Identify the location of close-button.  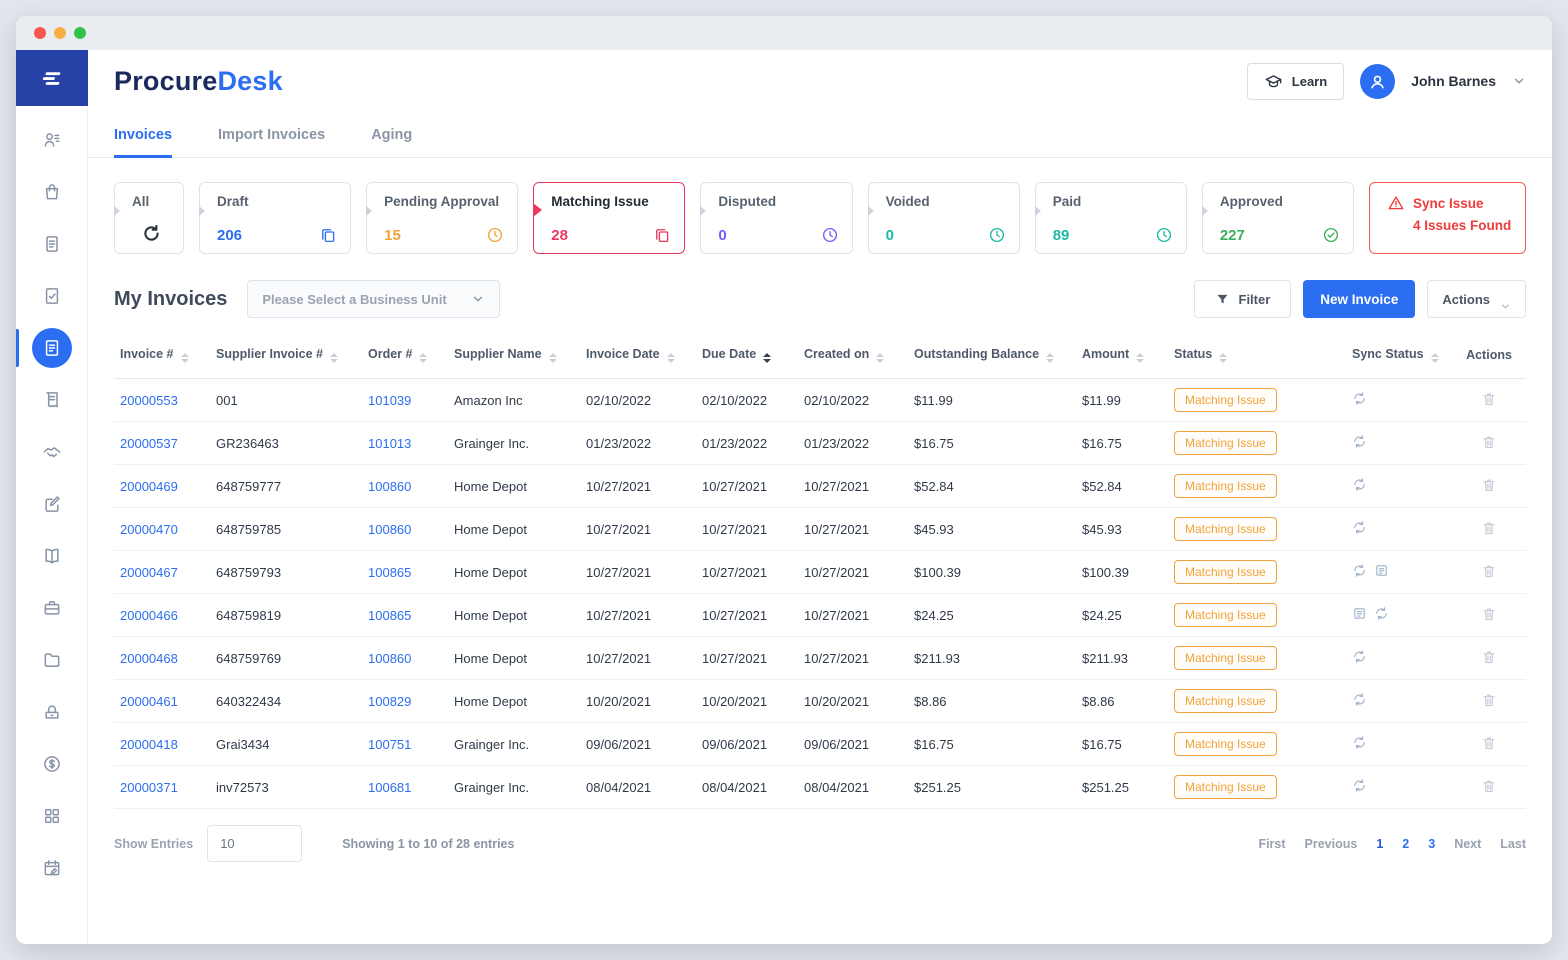
(40, 33).